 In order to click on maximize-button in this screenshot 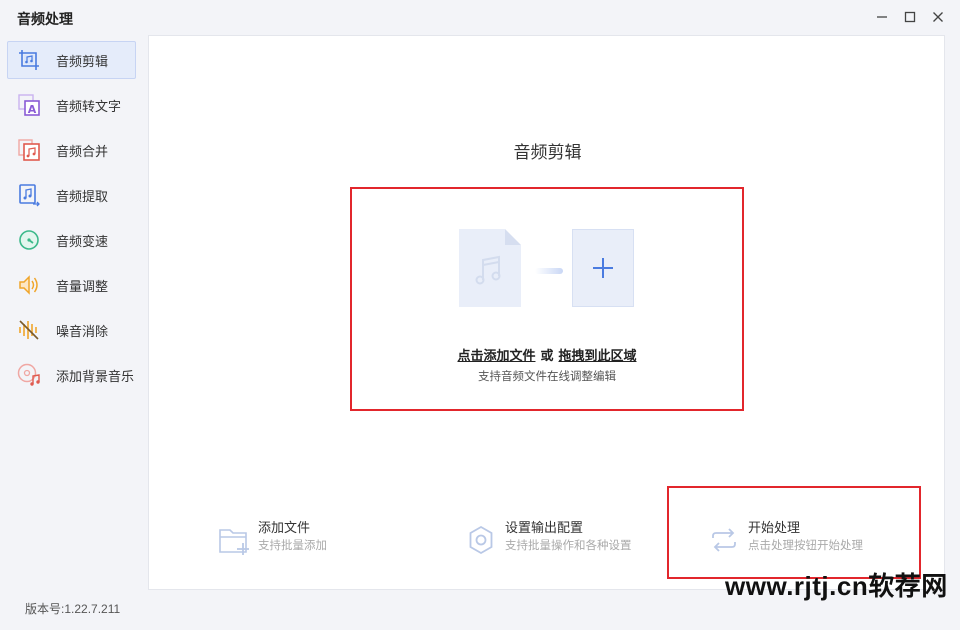, I will do `click(910, 17)`.